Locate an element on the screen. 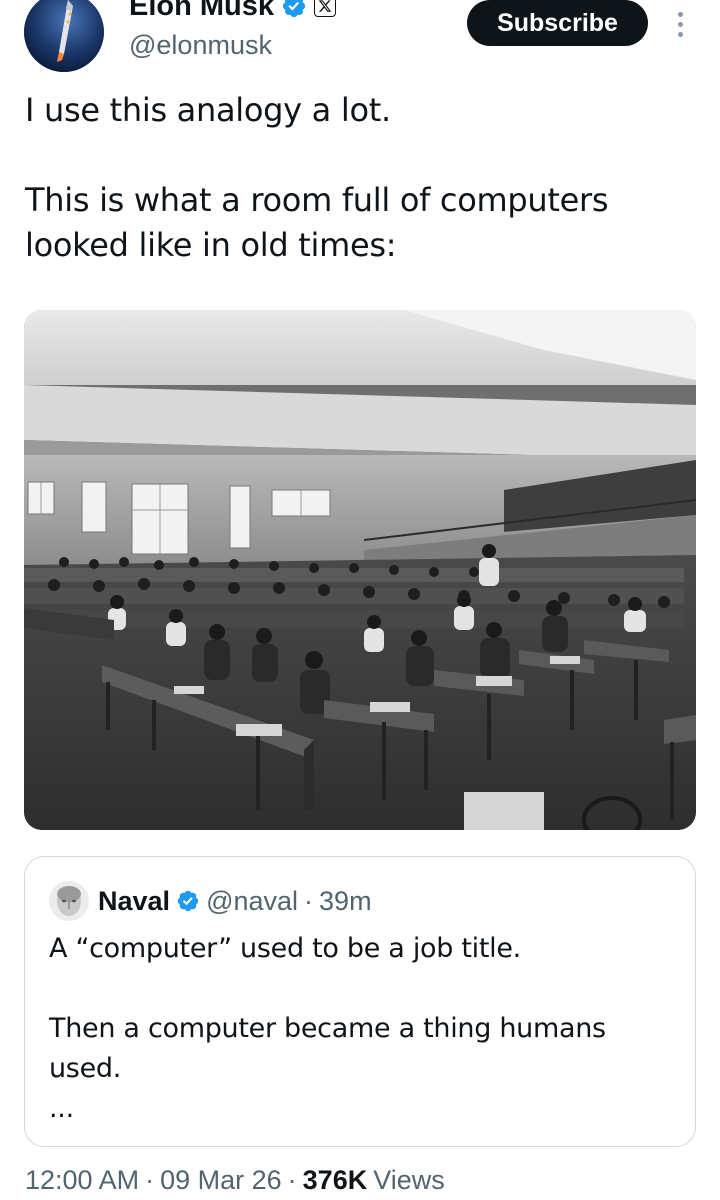  views-label: Views is located at coordinates (409, 1180).